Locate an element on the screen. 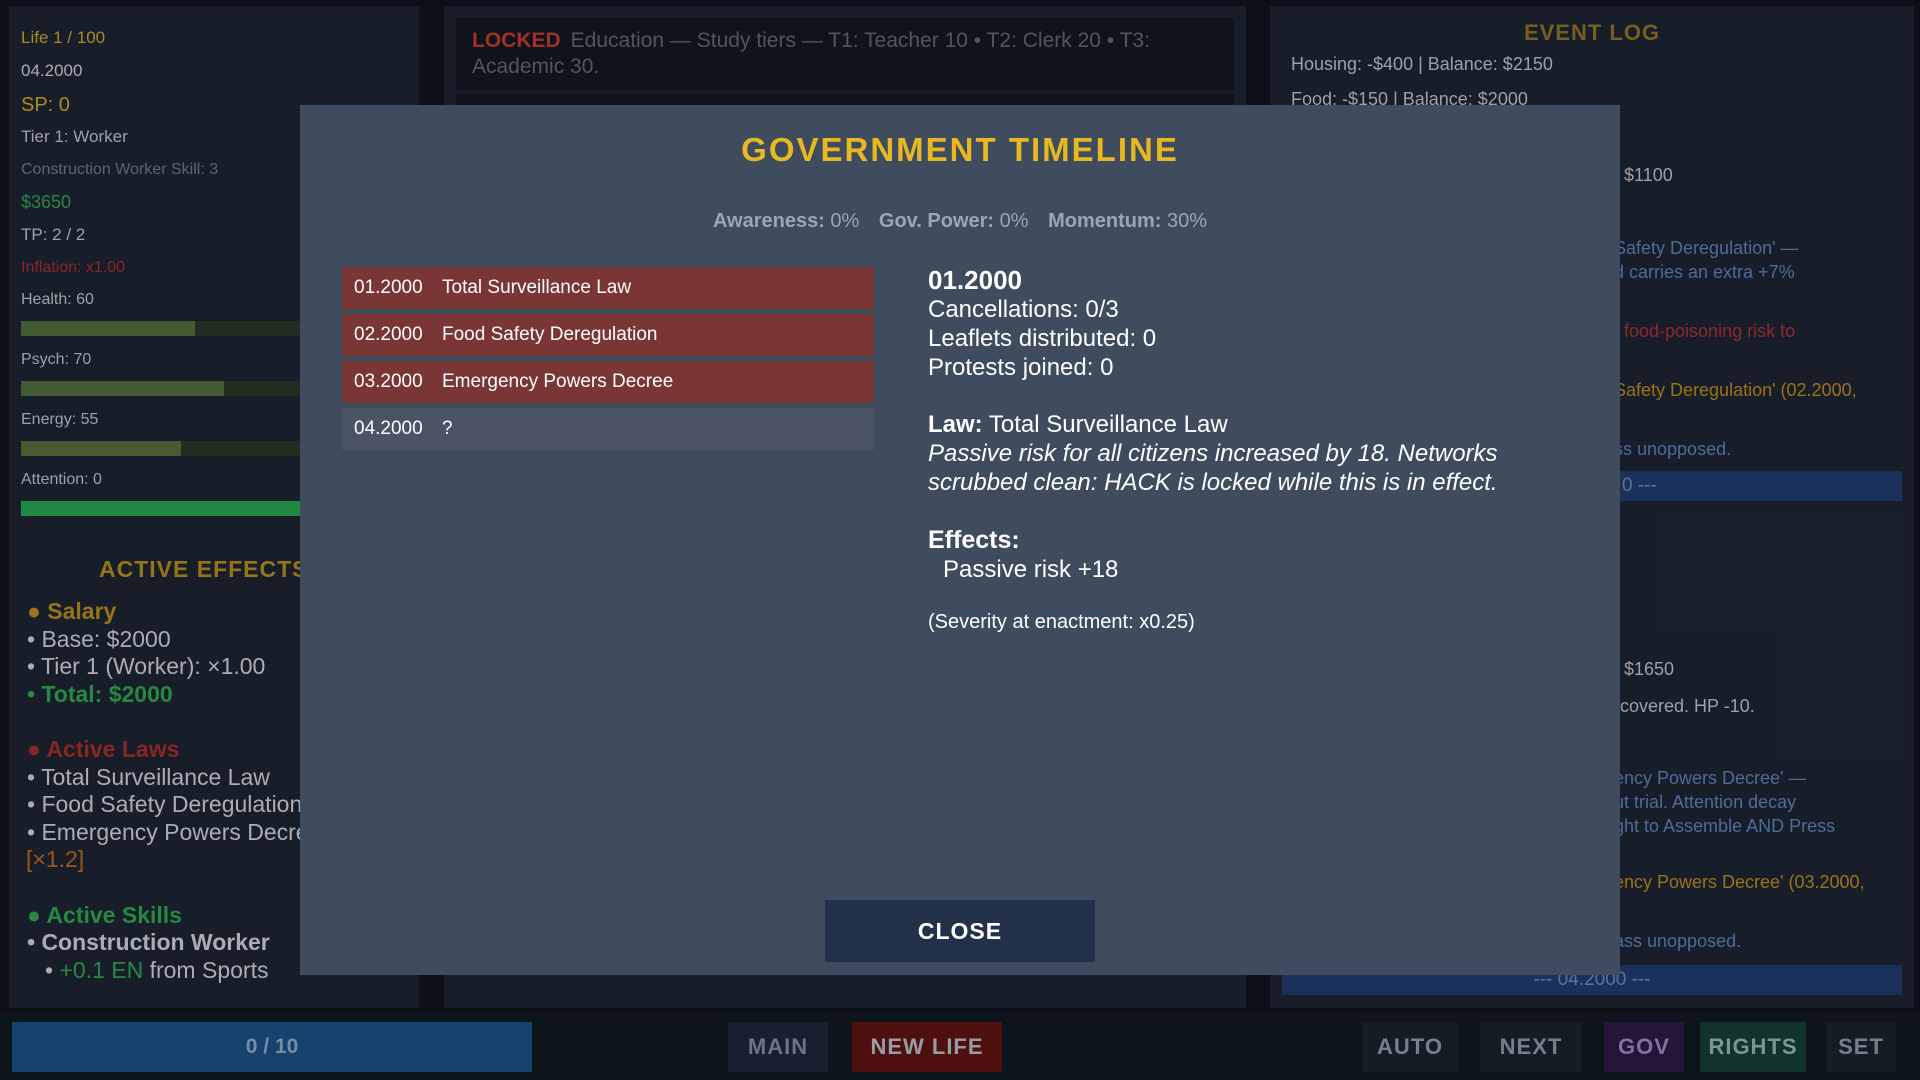  timeline-date: 04.2000 is located at coordinates (388, 428).